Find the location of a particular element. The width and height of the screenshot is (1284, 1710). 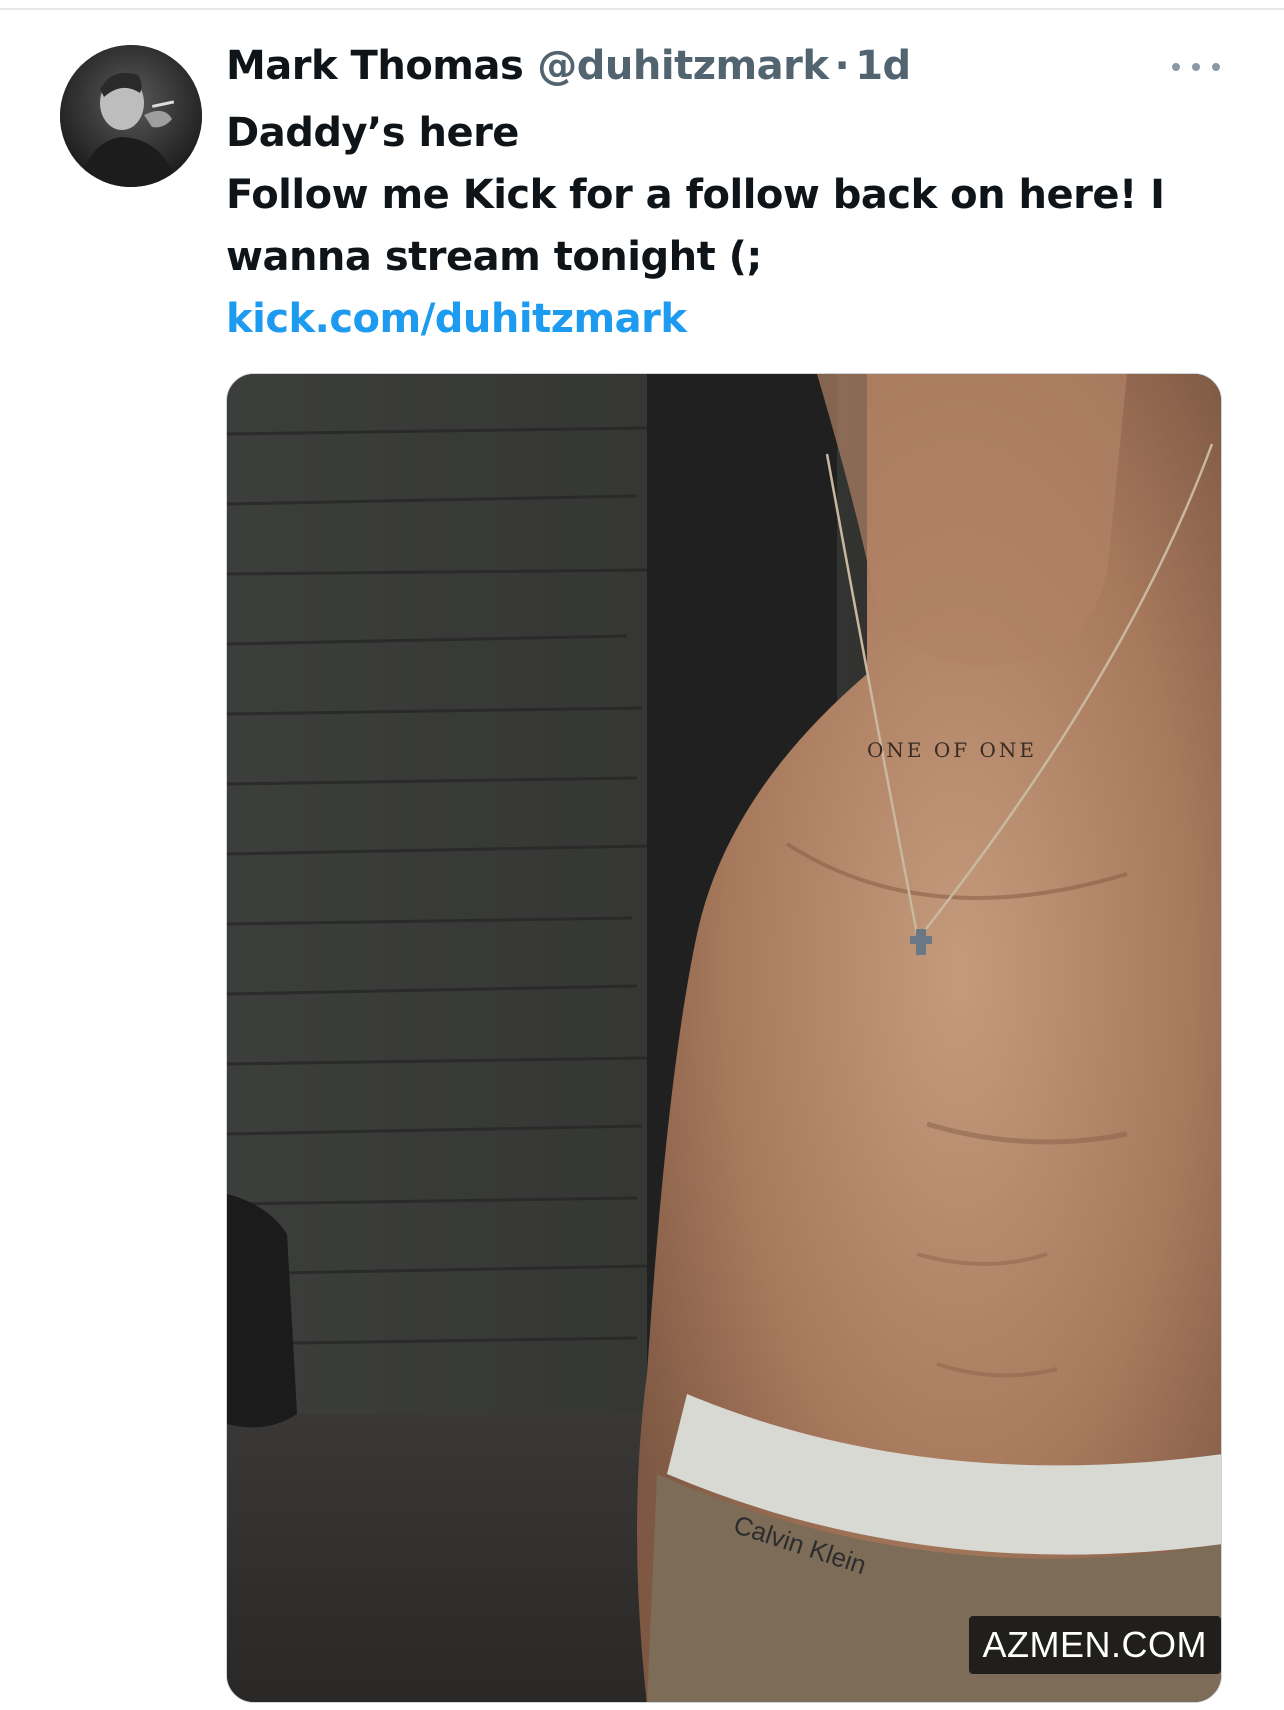

tweet-text-line: Daddy’s here is located at coordinates (372, 133).